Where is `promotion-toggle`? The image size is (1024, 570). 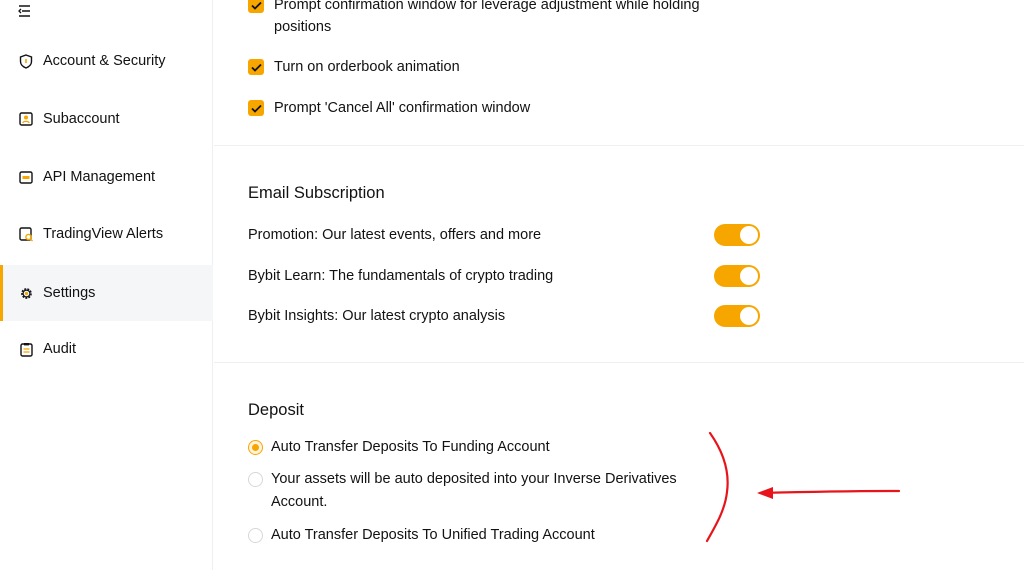
promotion-toggle is located at coordinates (737, 235).